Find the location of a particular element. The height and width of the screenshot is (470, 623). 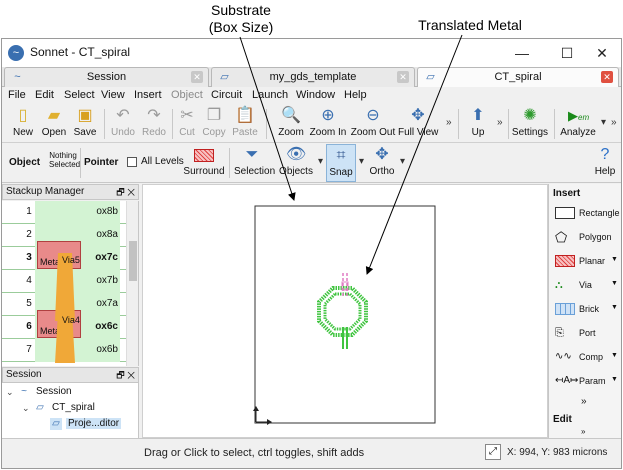

dielectric-label: ox8b is located at coordinates (107, 211).